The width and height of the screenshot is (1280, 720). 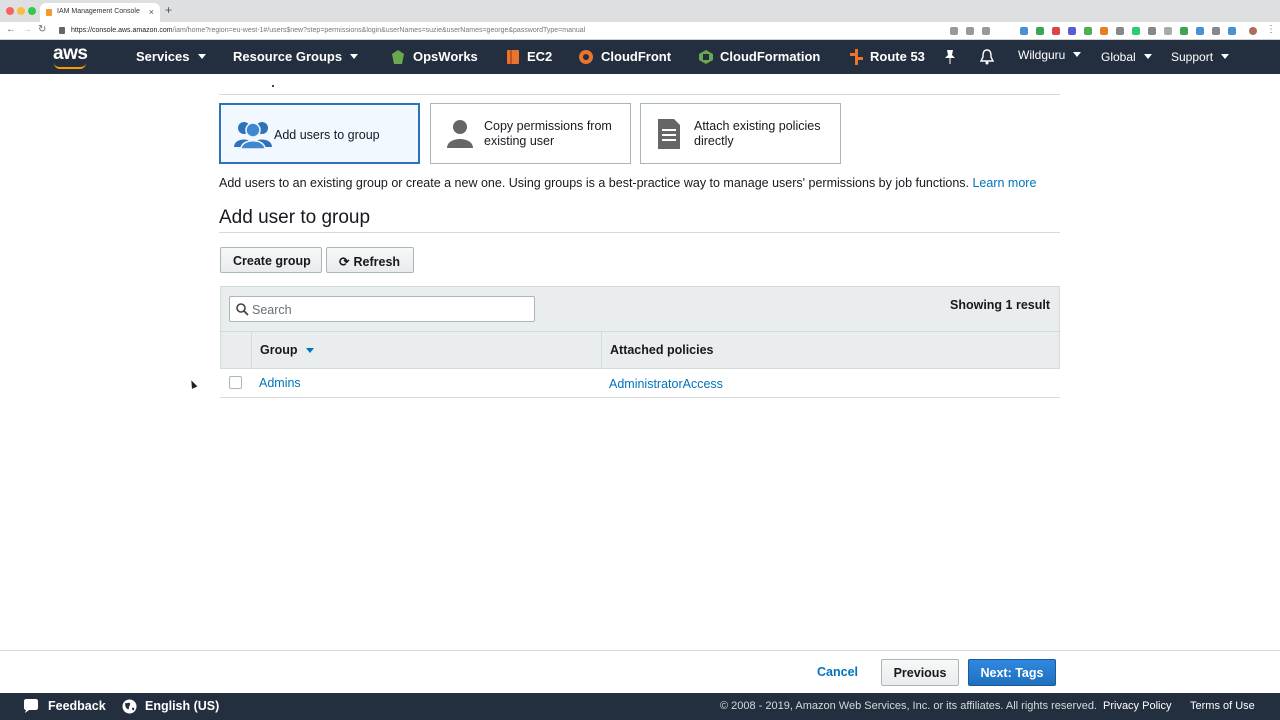 I want to click on close-window-icon, so click(x=10, y=11).